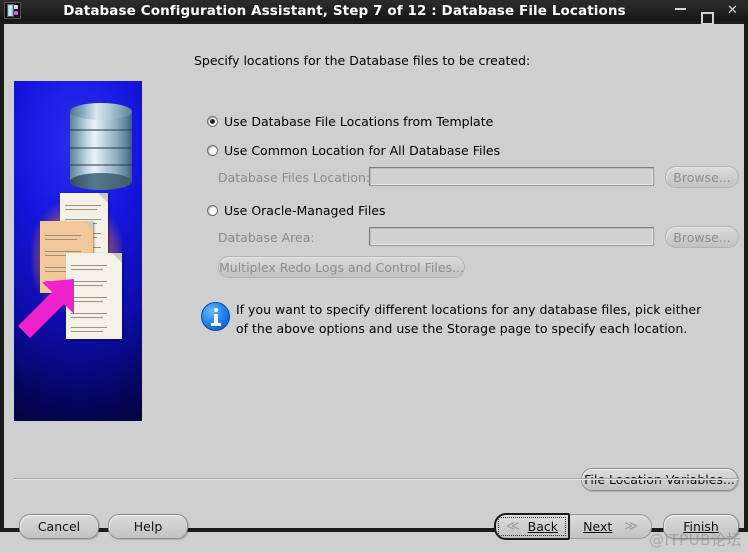 This screenshot has height=553, width=748. What do you see at coordinates (511, 236) in the screenshot?
I see `database-area-input` at bounding box center [511, 236].